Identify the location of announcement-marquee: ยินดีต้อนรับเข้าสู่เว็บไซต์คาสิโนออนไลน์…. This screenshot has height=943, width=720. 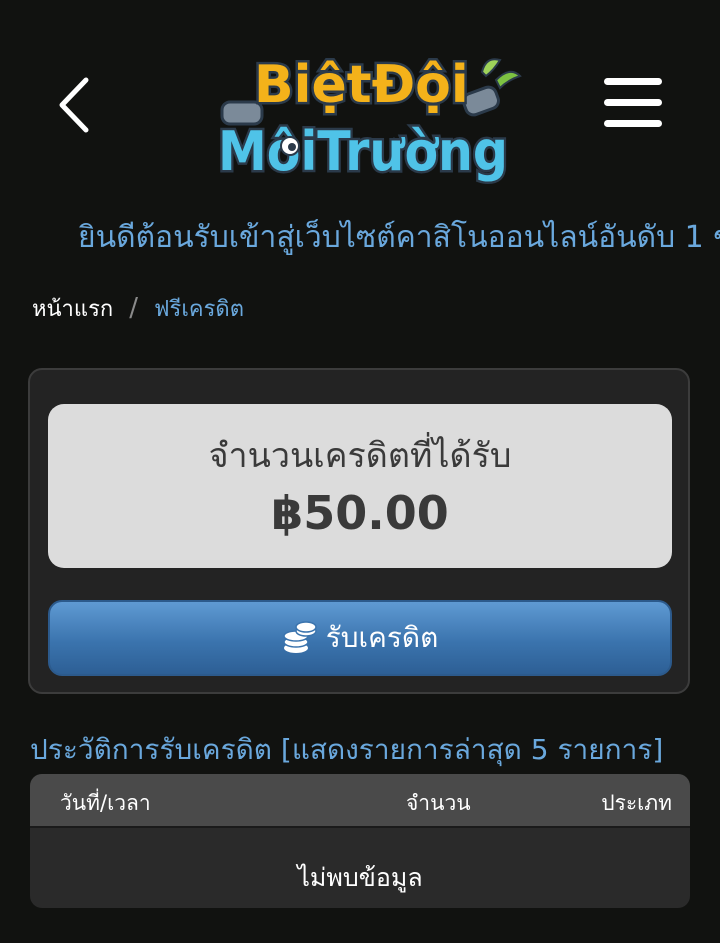
(360, 232).